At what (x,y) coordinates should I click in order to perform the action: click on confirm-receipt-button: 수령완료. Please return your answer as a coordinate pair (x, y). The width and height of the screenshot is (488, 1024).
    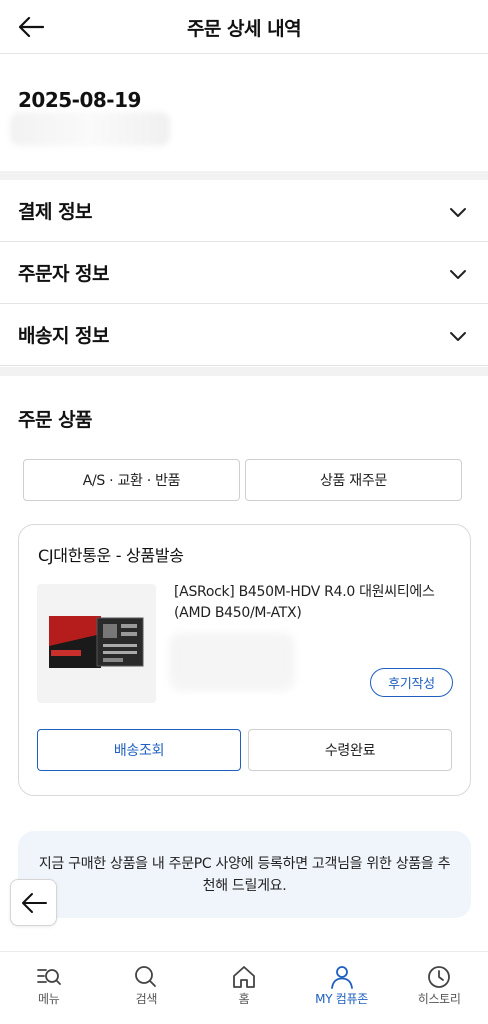
    Looking at the image, I should click on (350, 750).